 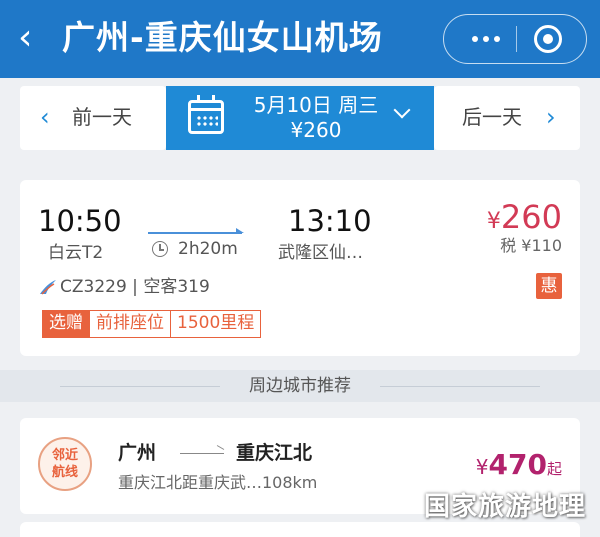 I want to click on next-day-button: 后一天 ›, so click(x=507, y=118).